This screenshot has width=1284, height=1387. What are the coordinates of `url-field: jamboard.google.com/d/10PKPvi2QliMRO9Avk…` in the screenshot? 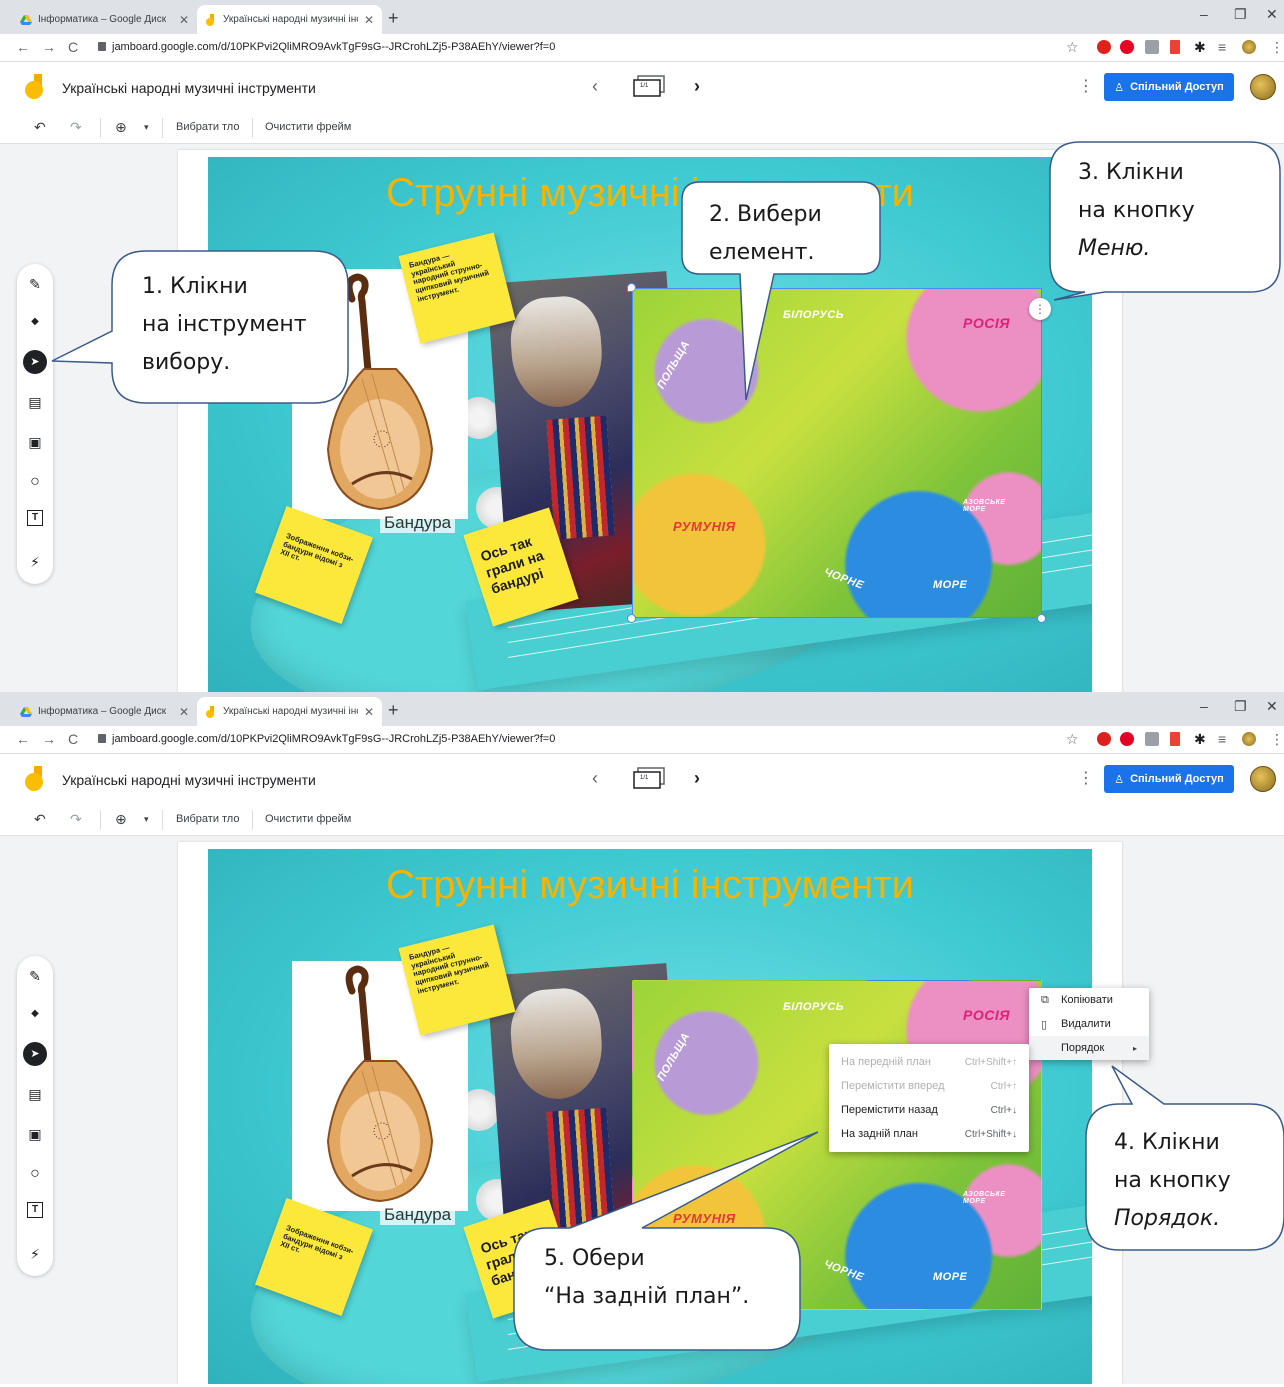 It's located at (333, 47).